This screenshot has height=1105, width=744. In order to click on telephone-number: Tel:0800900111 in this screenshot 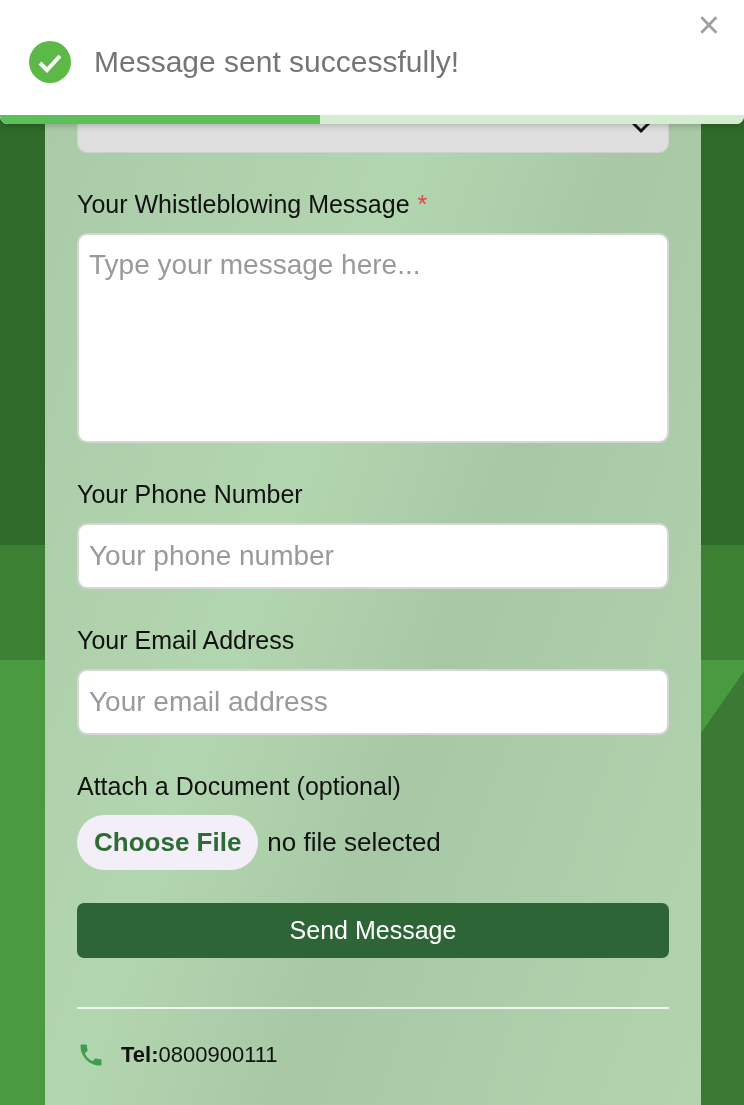, I will do `click(199, 1055)`.